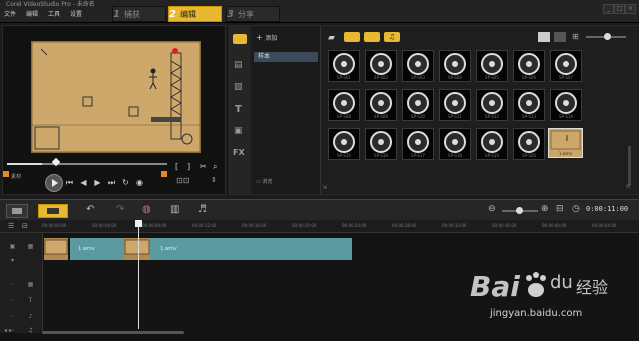 The image size is (639, 341). What do you see at coordinates (545, 209) in the screenshot?
I see `zoom-in-icon: ⊕` at bounding box center [545, 209].